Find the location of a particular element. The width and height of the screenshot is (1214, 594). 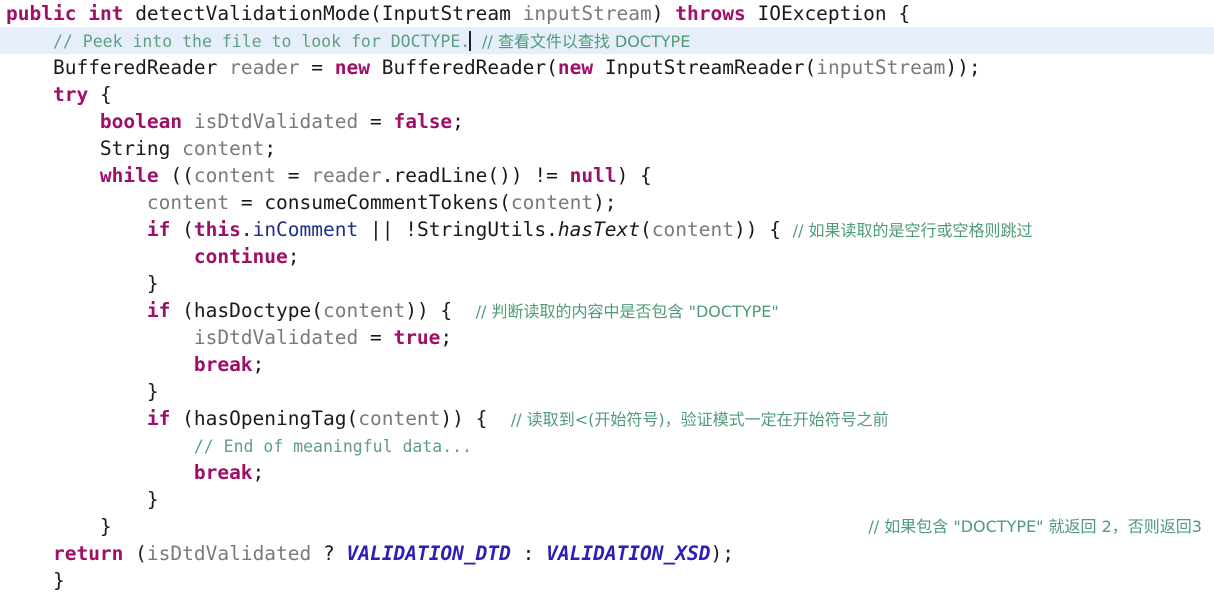

code-line: boolean isDtdValidated = false; is located at coordinates (607, 121).